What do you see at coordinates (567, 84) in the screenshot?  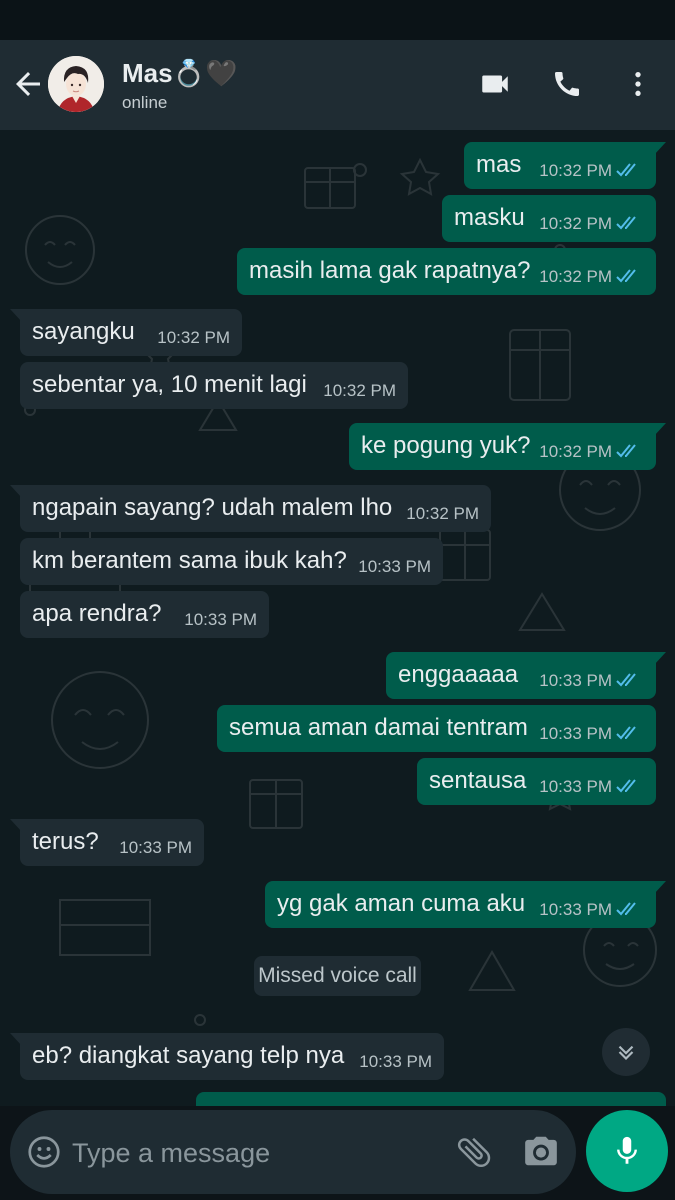 I see `phone-icon` at bounding box center [567, 84].